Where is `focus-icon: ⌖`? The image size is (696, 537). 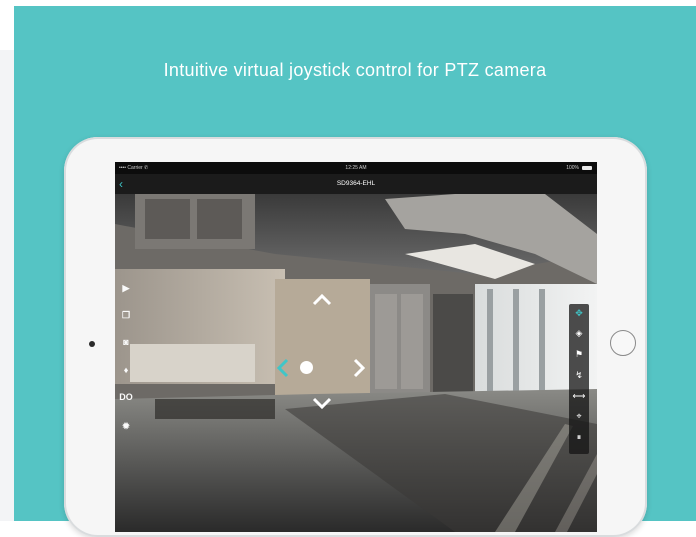
focus-icon: ⌖ is located at coordinates (579, 416).